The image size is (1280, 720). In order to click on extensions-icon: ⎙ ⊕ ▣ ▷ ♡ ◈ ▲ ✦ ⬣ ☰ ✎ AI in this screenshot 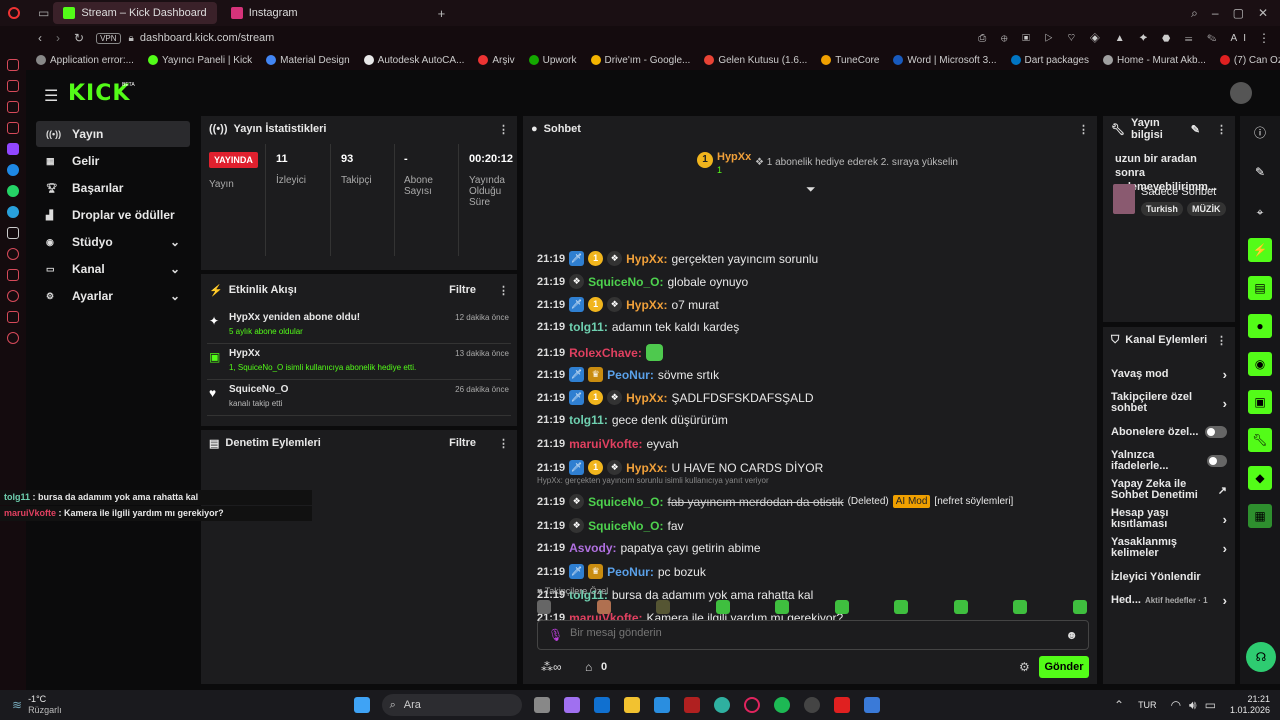, I will do `click(1115, 38)`.